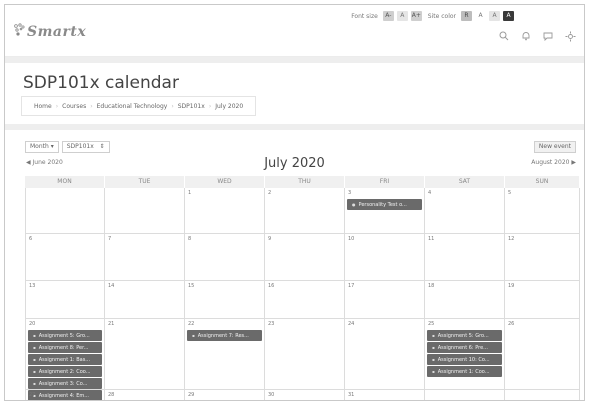 The image size is (589, 405). What do you see at coordinates (385, 257) in the screenshot?
I see `calendar-day-cell: 10` at bounding box center [385, 257].